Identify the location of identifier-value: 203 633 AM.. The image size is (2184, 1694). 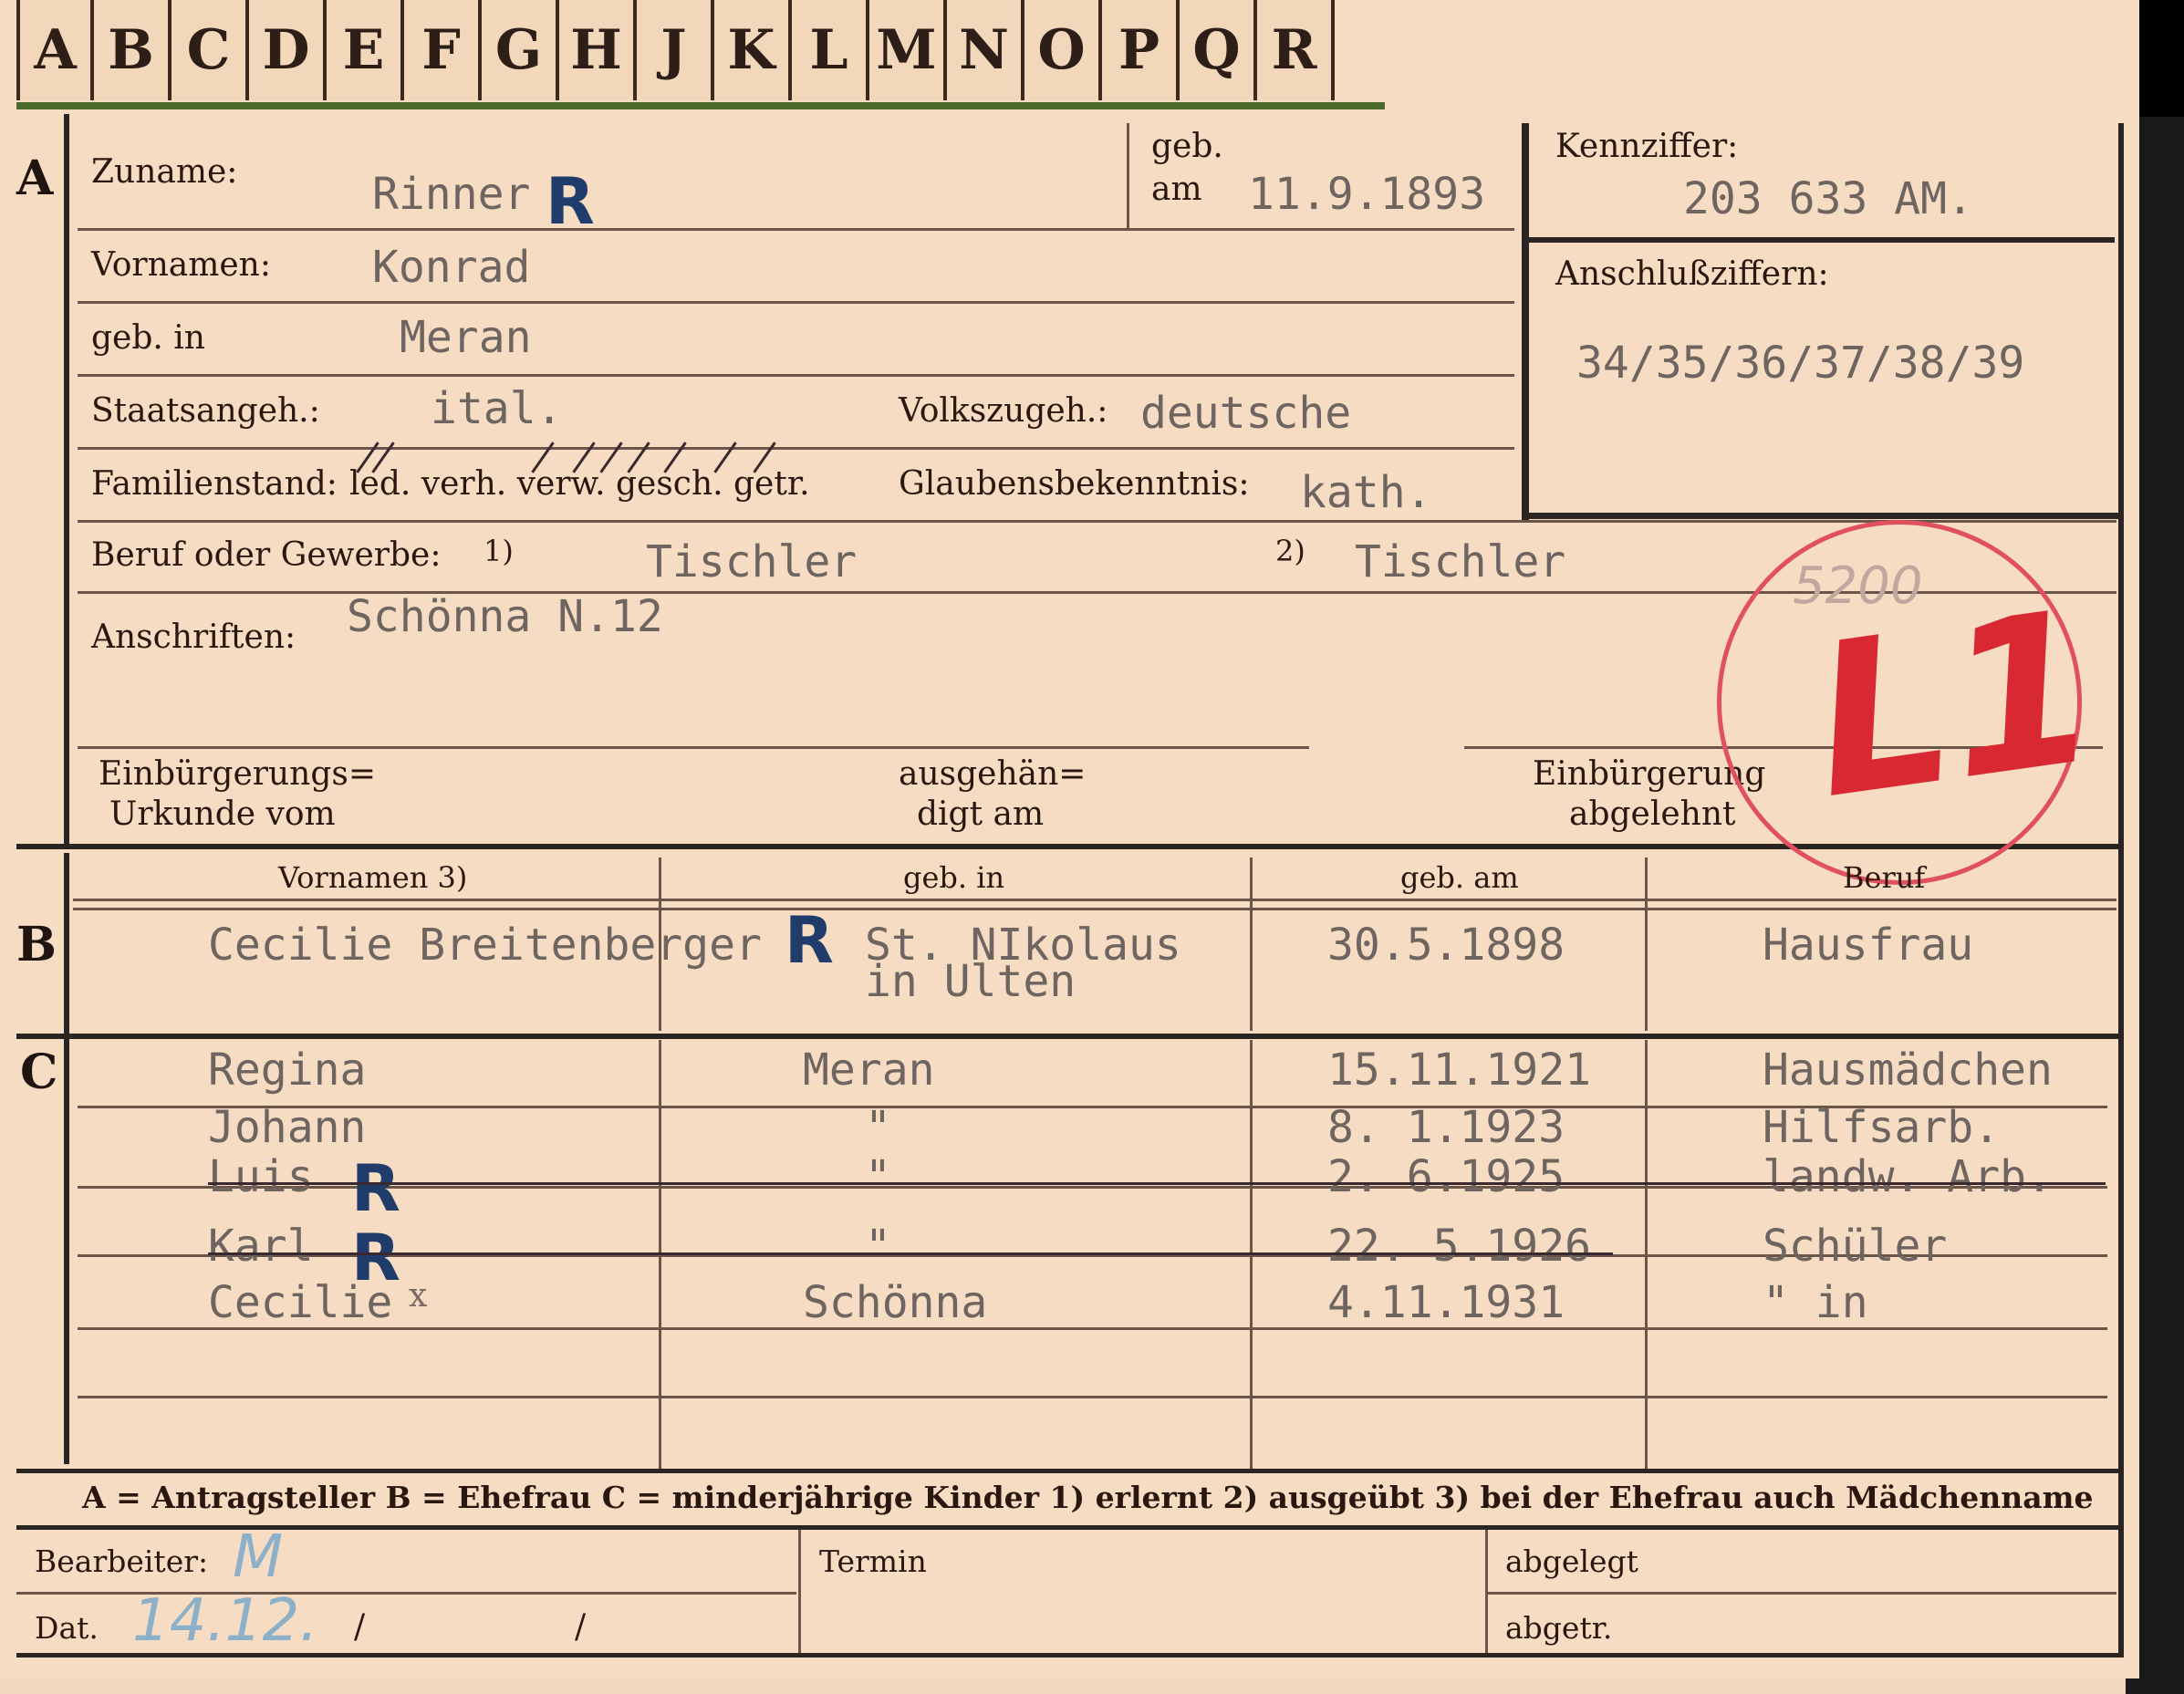
(1828, 199).